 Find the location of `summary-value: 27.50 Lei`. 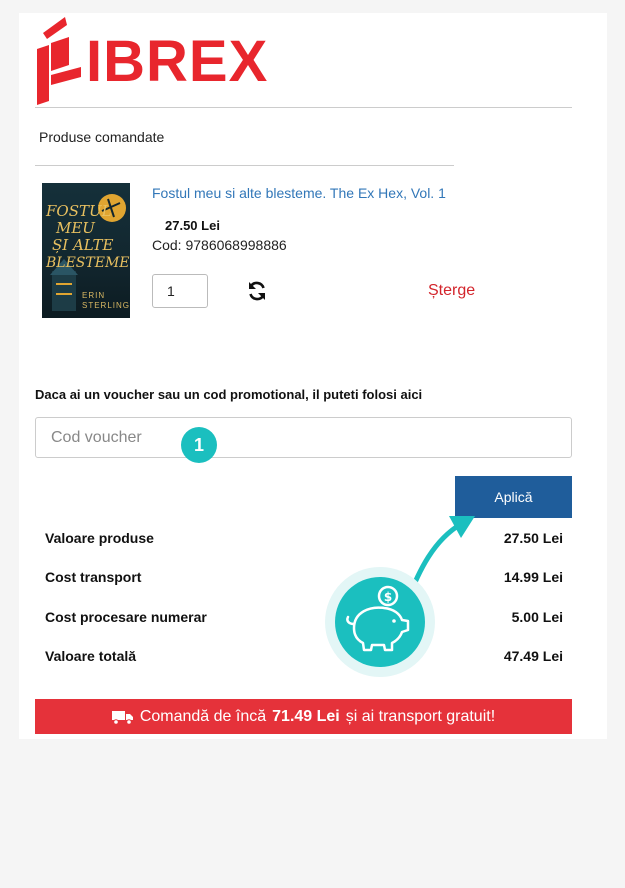

summary-value: 27.50 Lei is located at coordinates (533, 538).